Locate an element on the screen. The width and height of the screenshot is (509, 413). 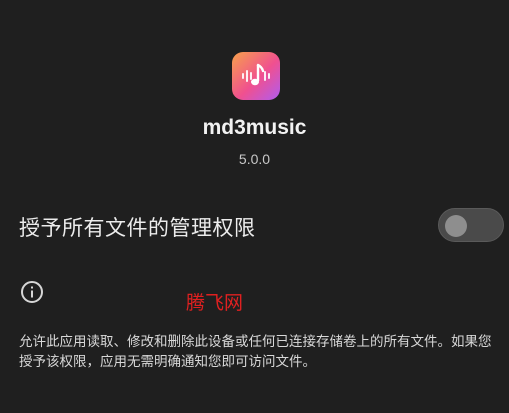
setting-label: 授予所有文件的管理权限 is located at coordinates (137, 228).